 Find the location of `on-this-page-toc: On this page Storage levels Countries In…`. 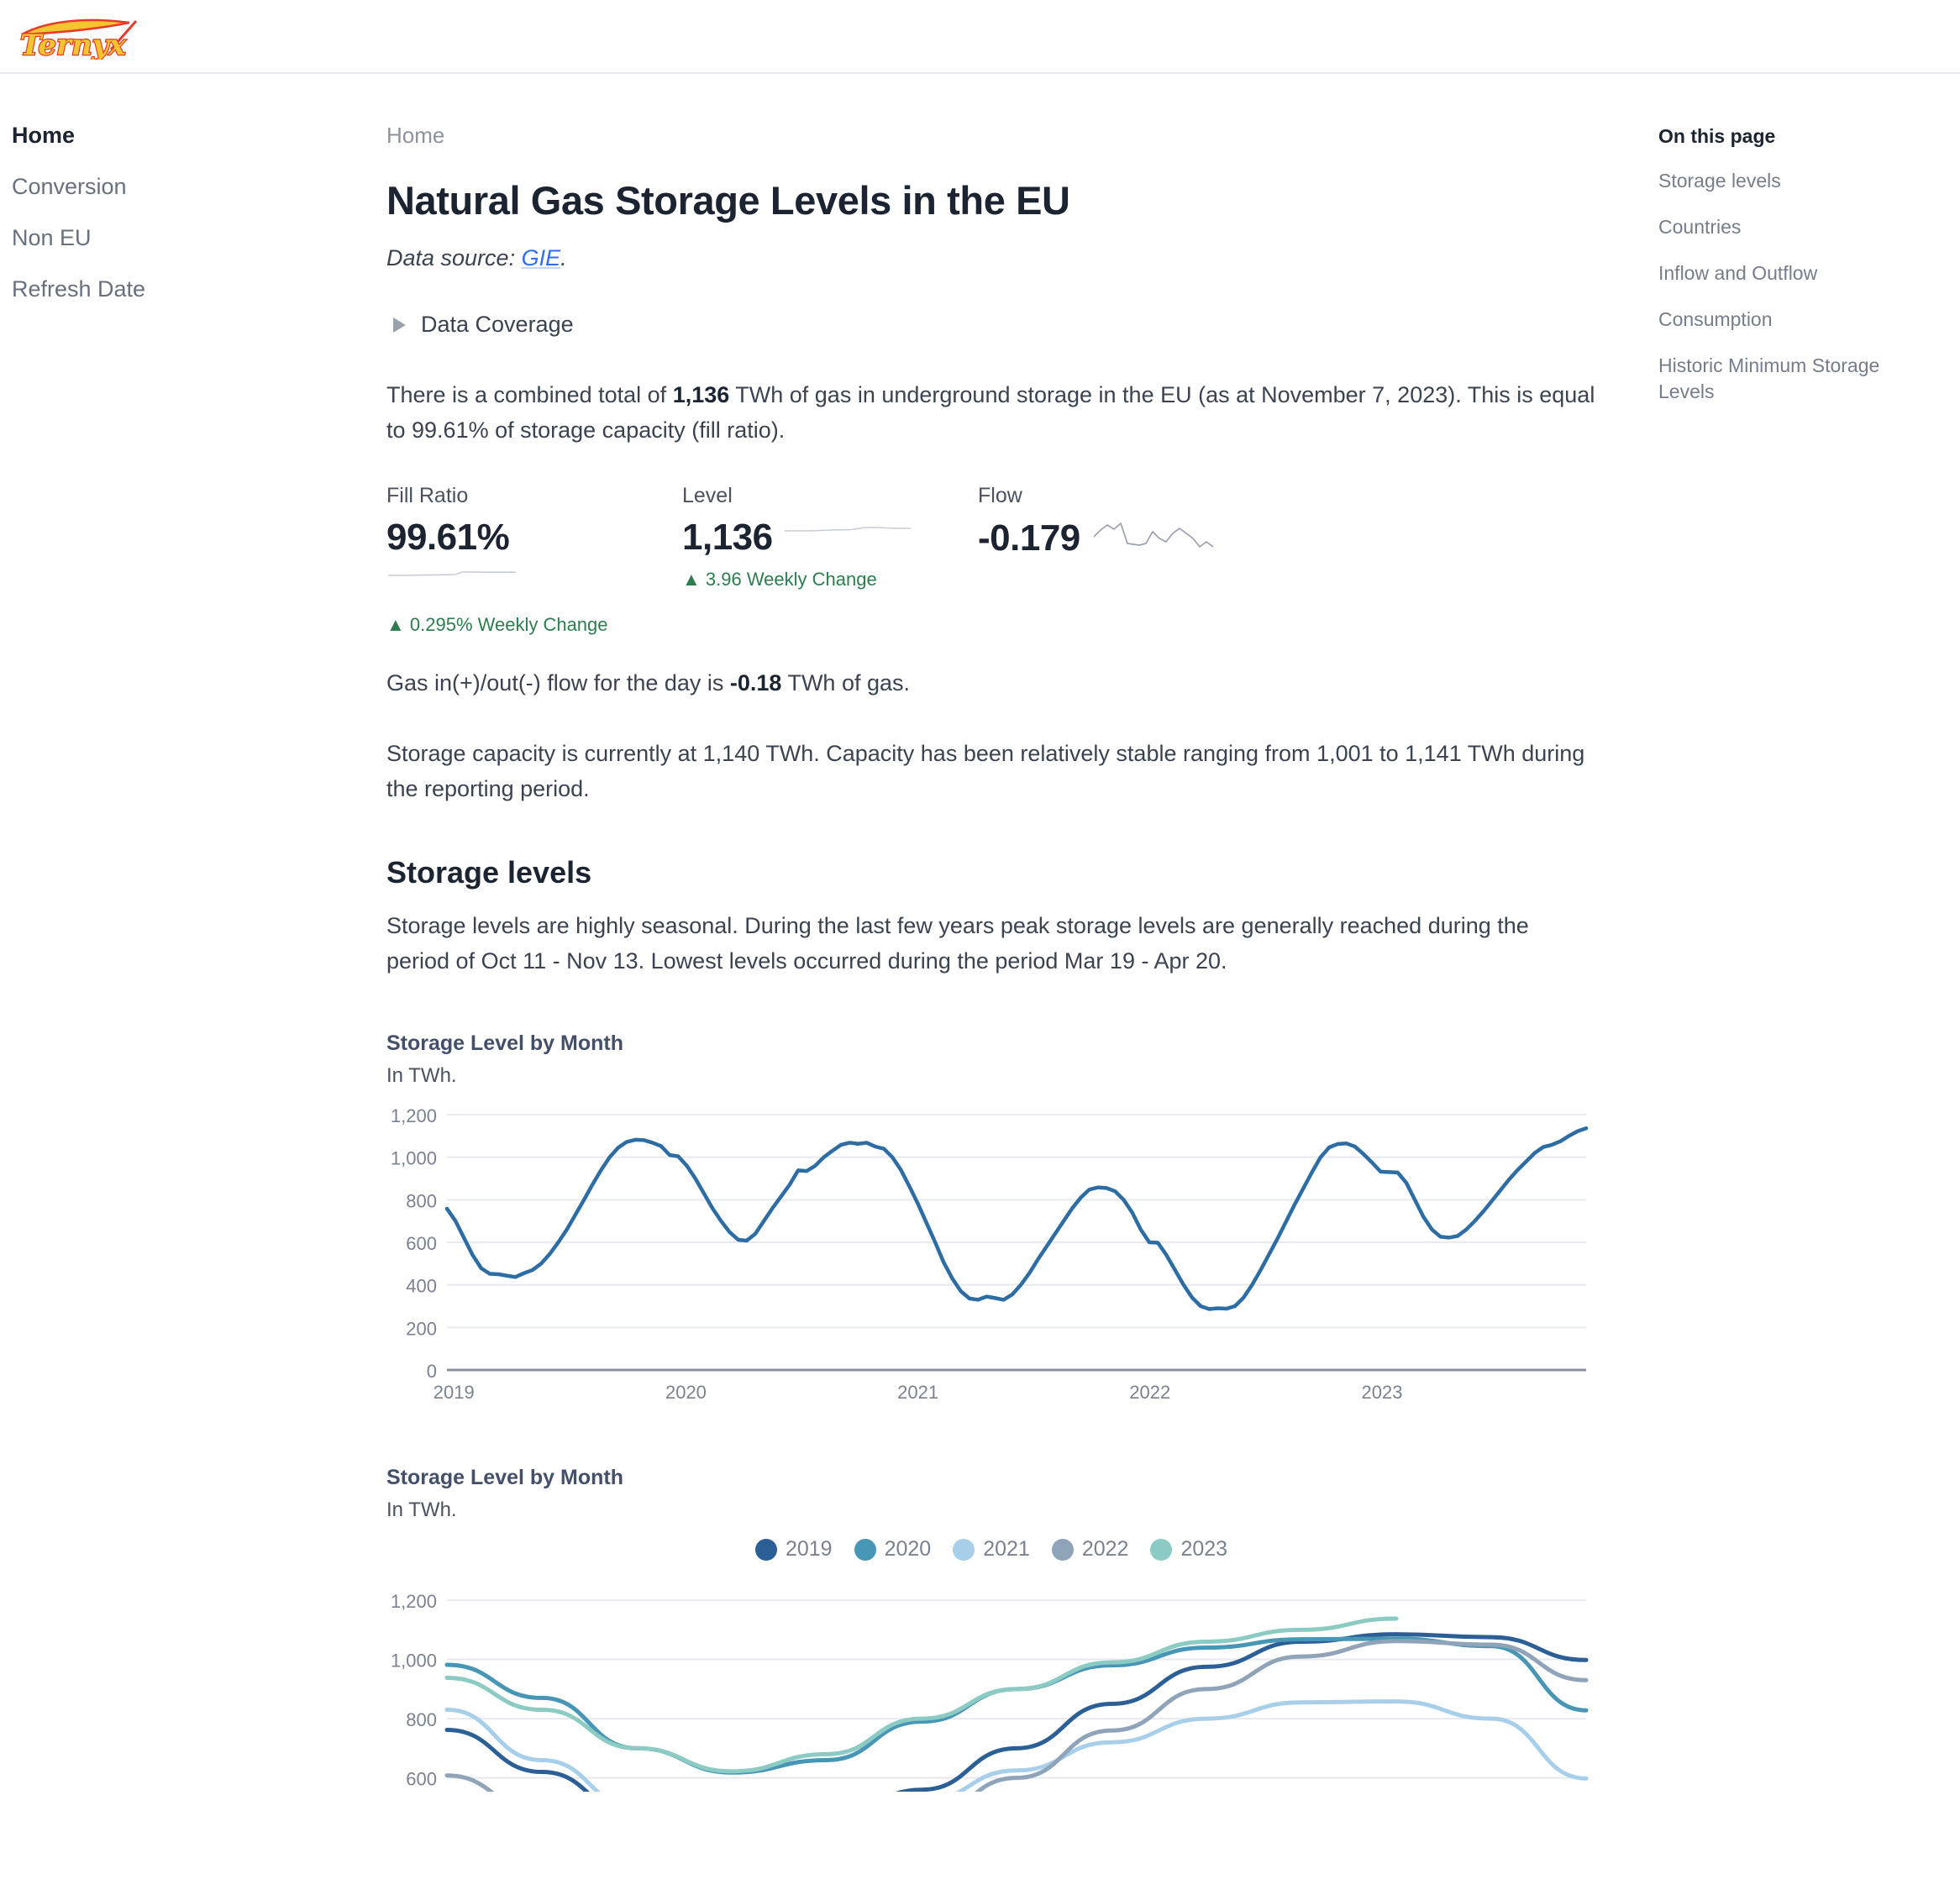

on-this-page-toc: On this page Storage levels Countries In… is located at coordinates (1803, 274).